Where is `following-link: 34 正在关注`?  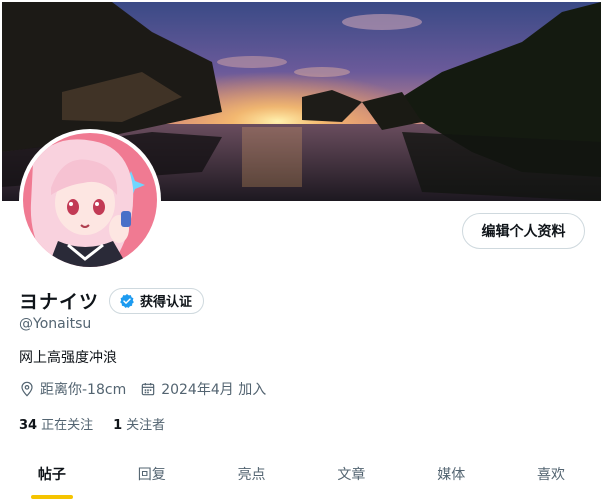
following-link: 34 正在关注 is located at coordinates (56, 423).